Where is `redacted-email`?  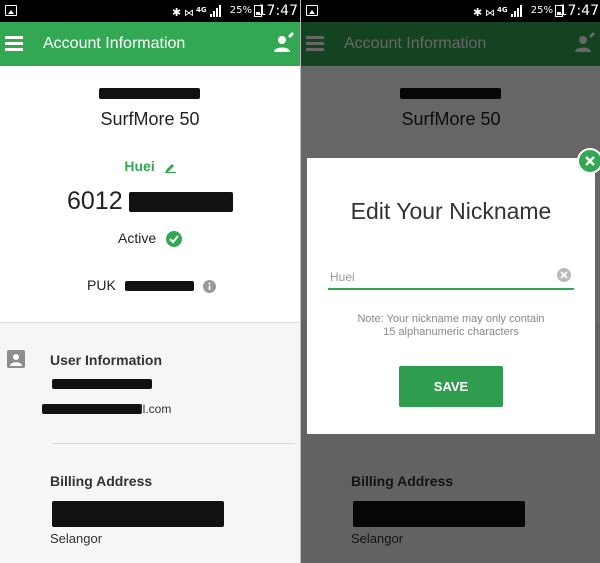
redacted-email is located at coordinates (92, 409).